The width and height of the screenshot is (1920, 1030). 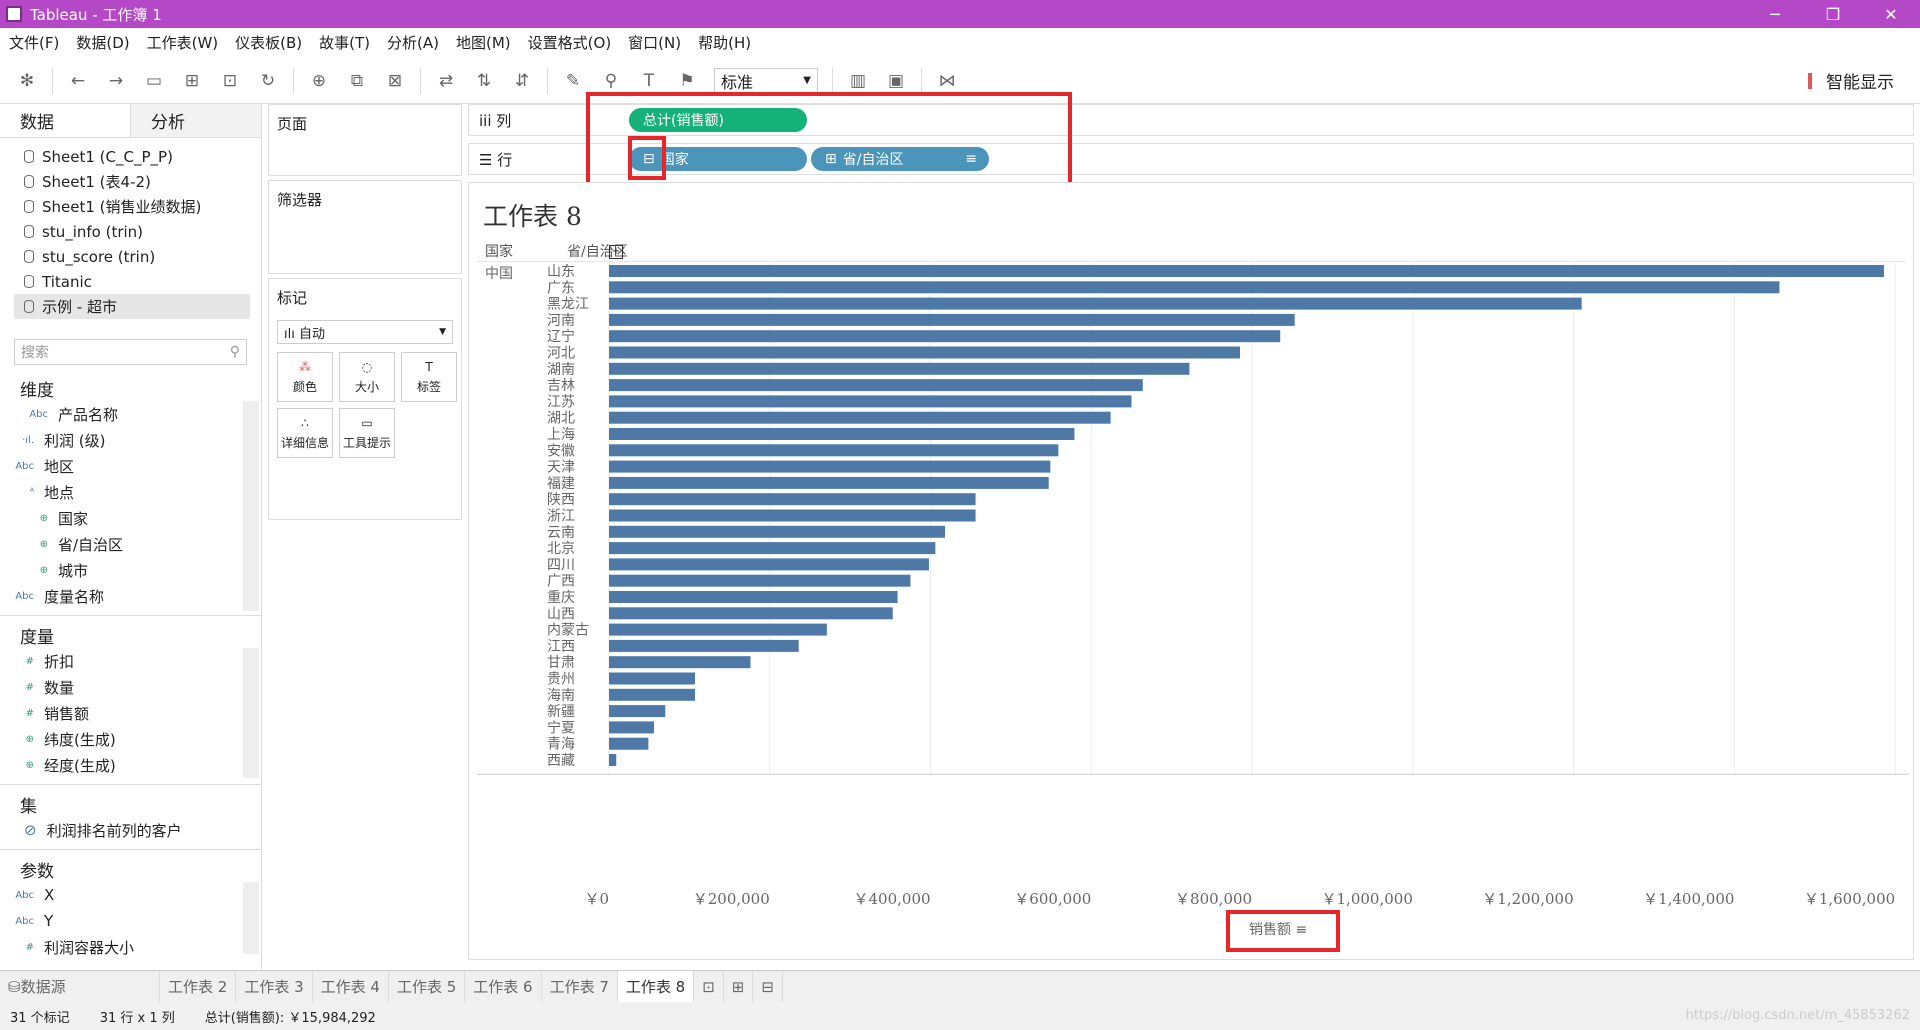 I want to click on measure-item: ⊕ 纬度(生成), so click(x=130, y=739).